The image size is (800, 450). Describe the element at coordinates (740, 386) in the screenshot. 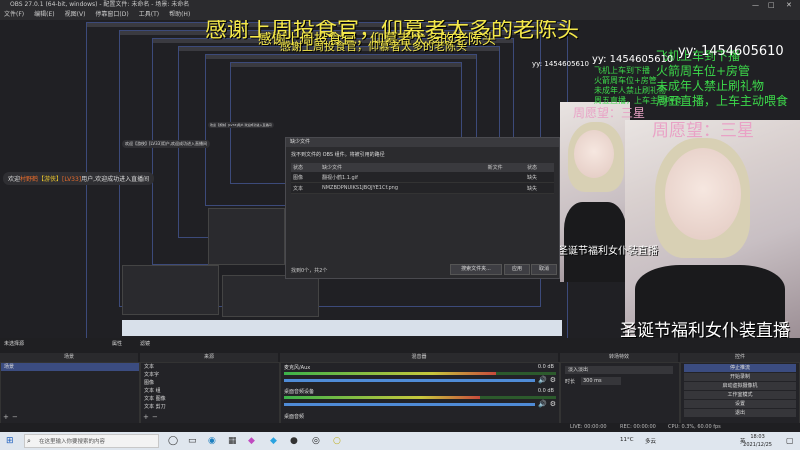

I see `virtual-camera-button: 启动虚拟摄像机` at that location.